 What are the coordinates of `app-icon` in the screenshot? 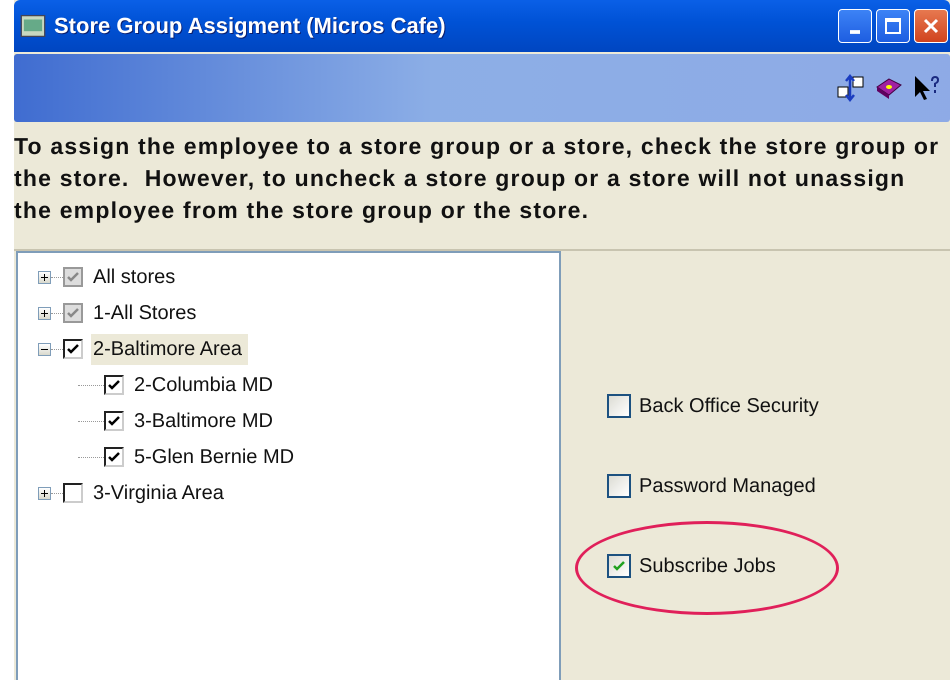 It's located at (33, 26).